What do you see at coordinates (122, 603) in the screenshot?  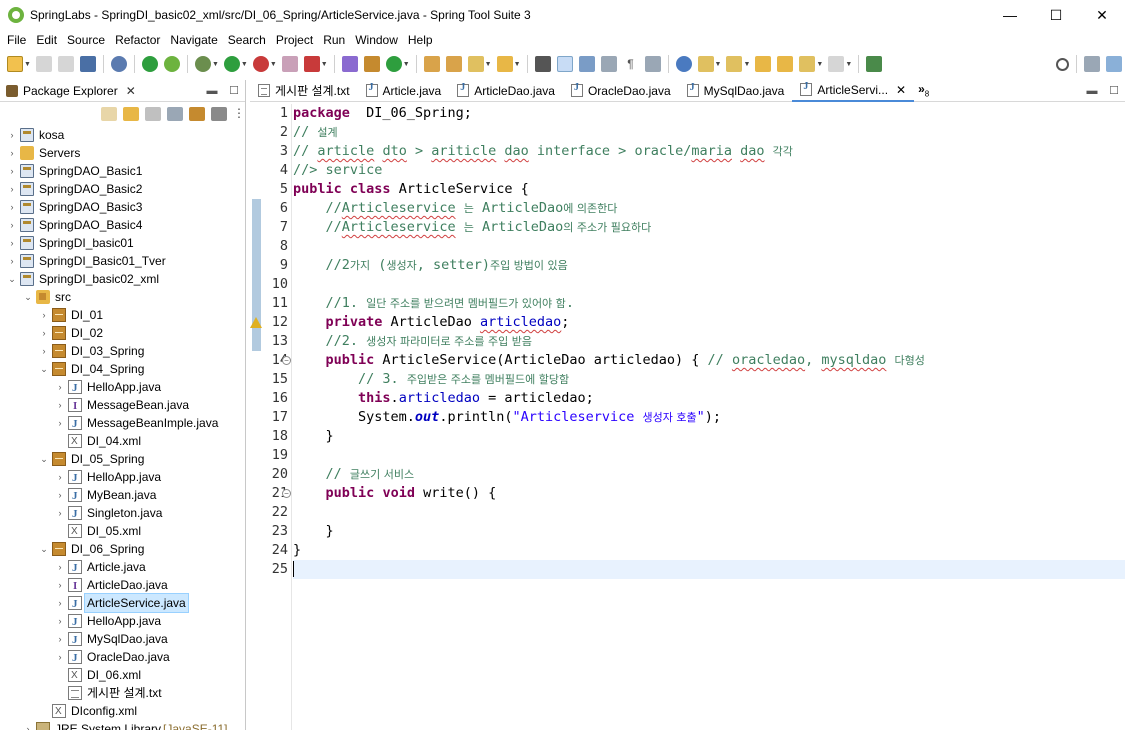 I see `tree-item: › ArticleService.java` at bounding box center [122, 603].